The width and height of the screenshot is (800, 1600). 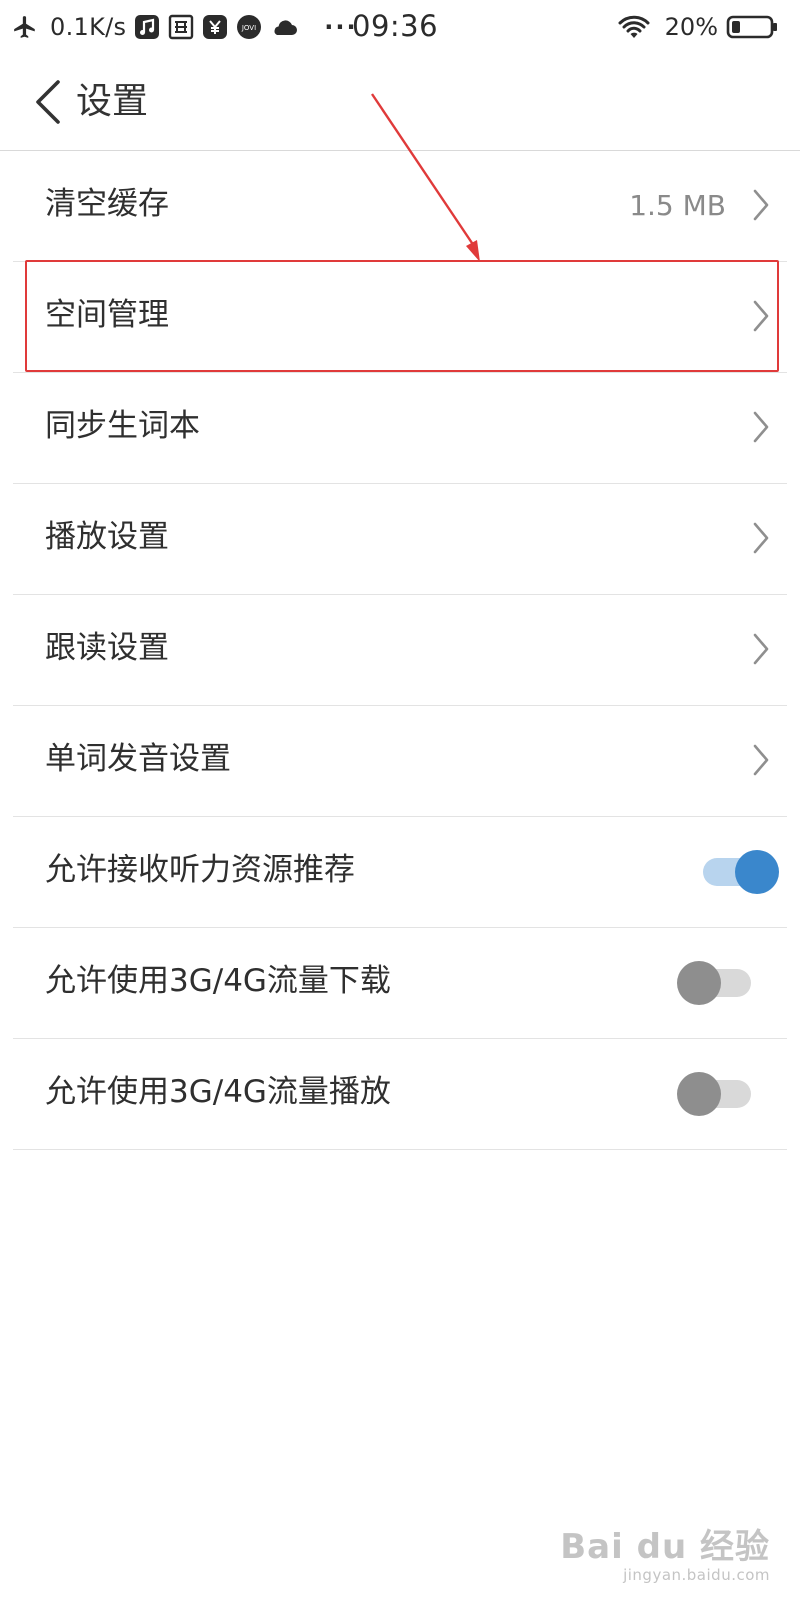 I want to click on status-bar: 0.1K/s JOVI ··· 09:36 20%, so click(x=400, y=27).